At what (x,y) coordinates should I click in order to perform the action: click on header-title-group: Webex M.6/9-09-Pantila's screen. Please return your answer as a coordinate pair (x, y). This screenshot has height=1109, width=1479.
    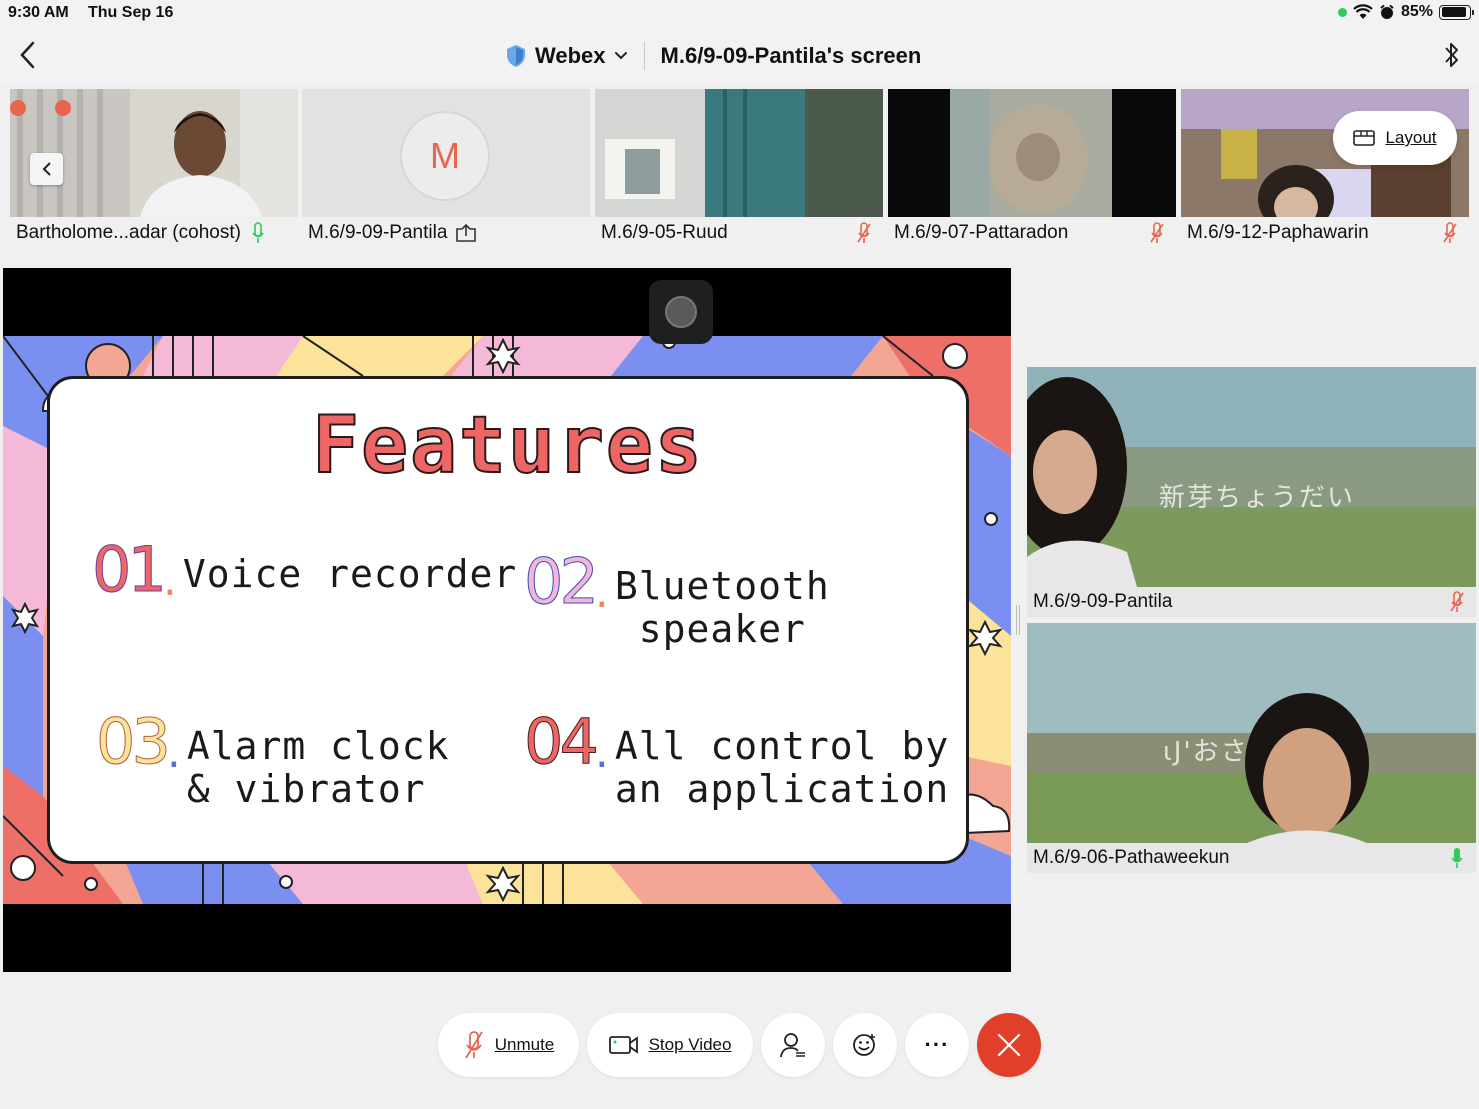
    Looking at the image, I should click on (713, 56).